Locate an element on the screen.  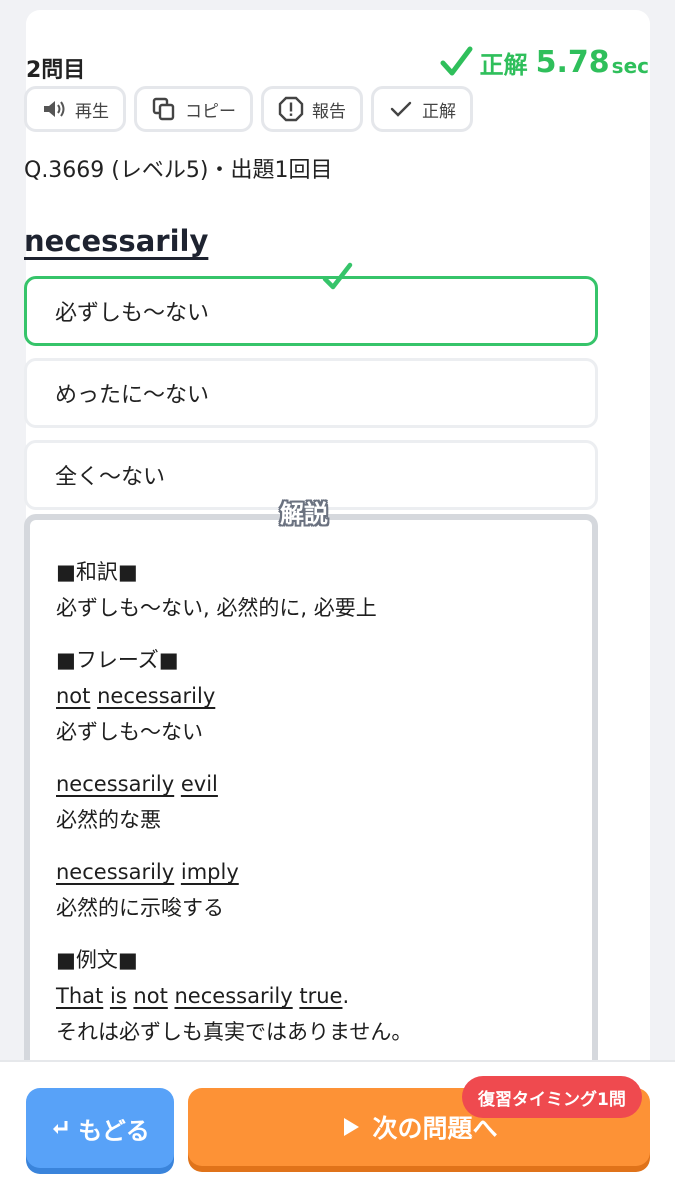
answer-button-label: 正解 is located at coordinates (439, 111).